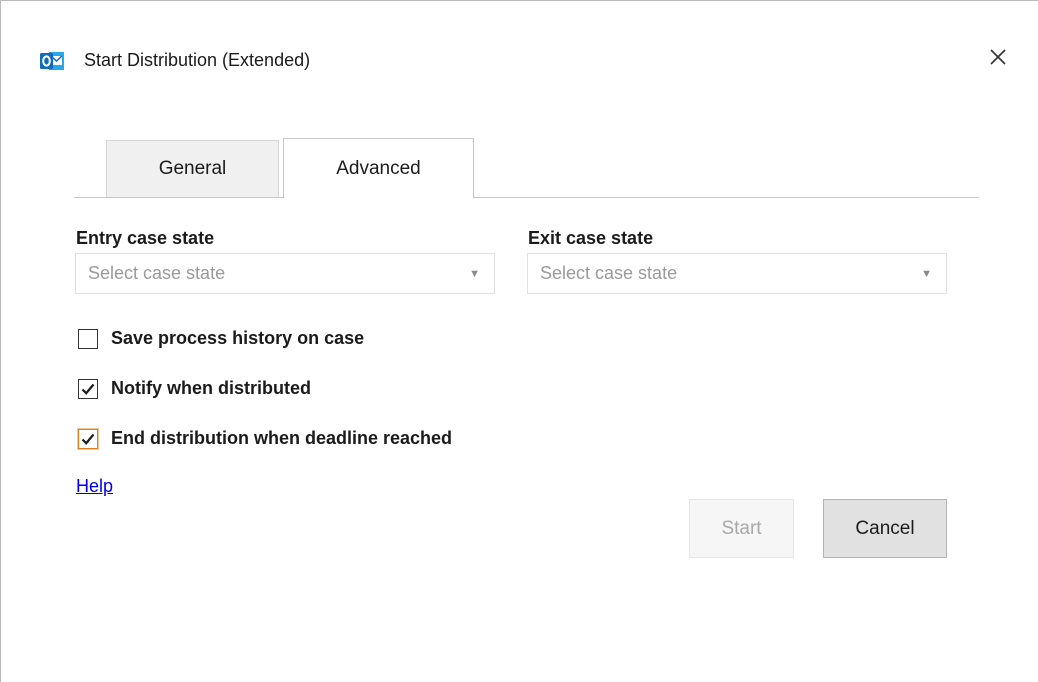 The width and height of the screenshot is (1038, 682). Describe the element at coordinates (285, 273) in the screenshot. I see `entry-case-state-select: Select case state ▼` at that location.